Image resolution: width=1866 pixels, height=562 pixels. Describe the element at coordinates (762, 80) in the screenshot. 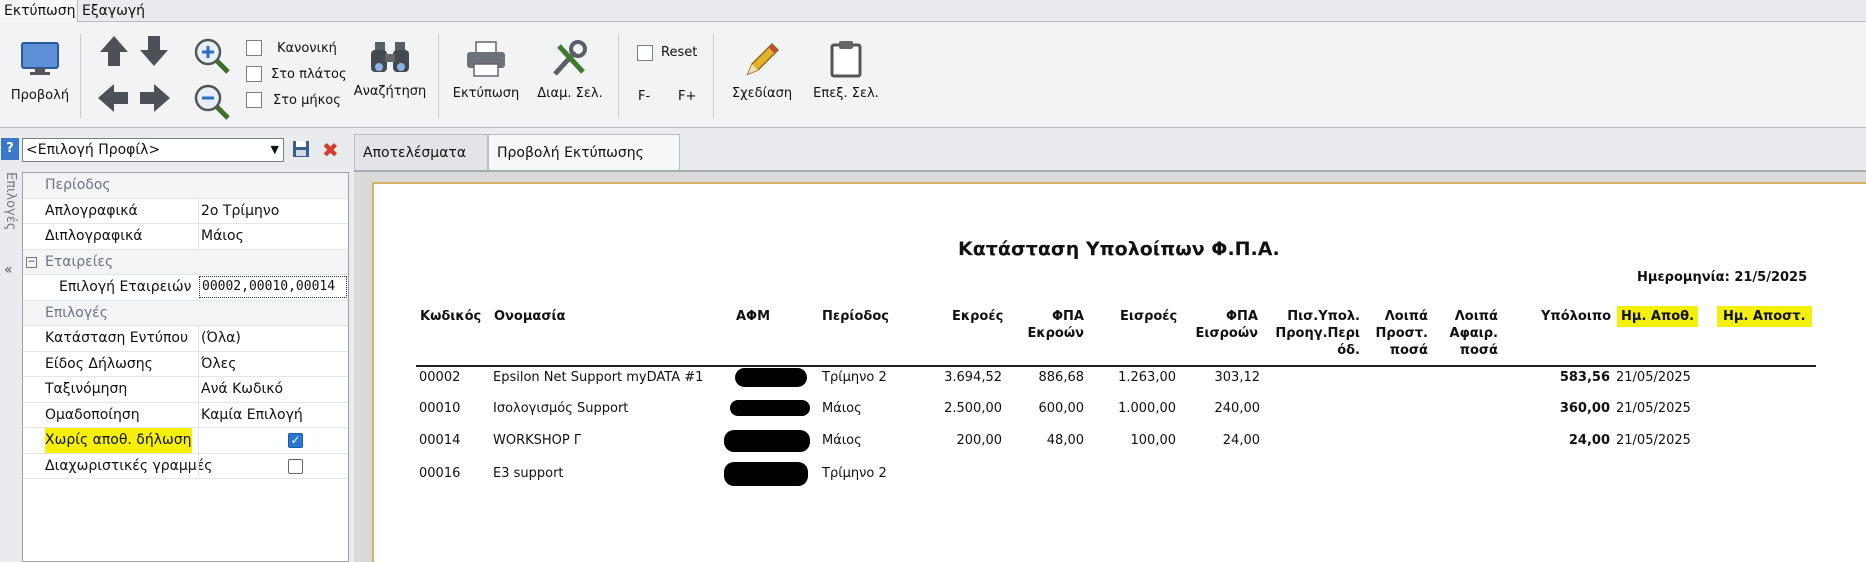

I see `design-button: Σχεδίαση` at that location.